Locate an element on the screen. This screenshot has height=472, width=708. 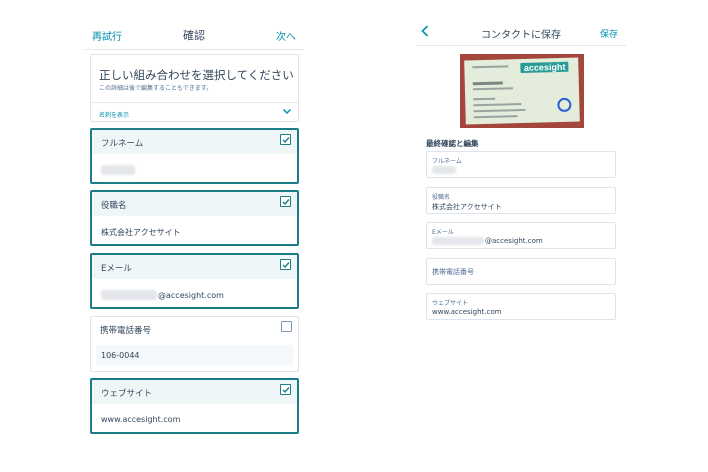
field-card-jobtitle: 役職名 株式会社アクセサイト is located at coordinates (194, 218).